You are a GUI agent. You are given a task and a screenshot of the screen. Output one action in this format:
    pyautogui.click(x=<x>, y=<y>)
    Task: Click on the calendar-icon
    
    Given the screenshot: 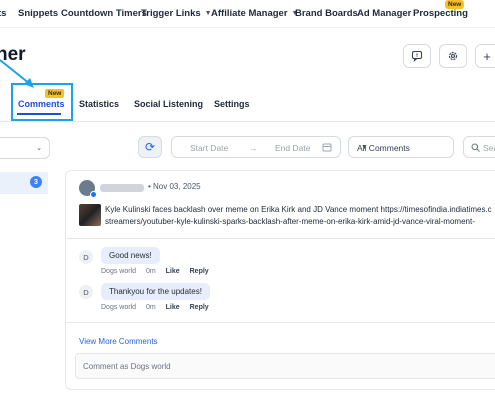 What is the action you would take?
    pyautogui.click(x=327, y=147)
    